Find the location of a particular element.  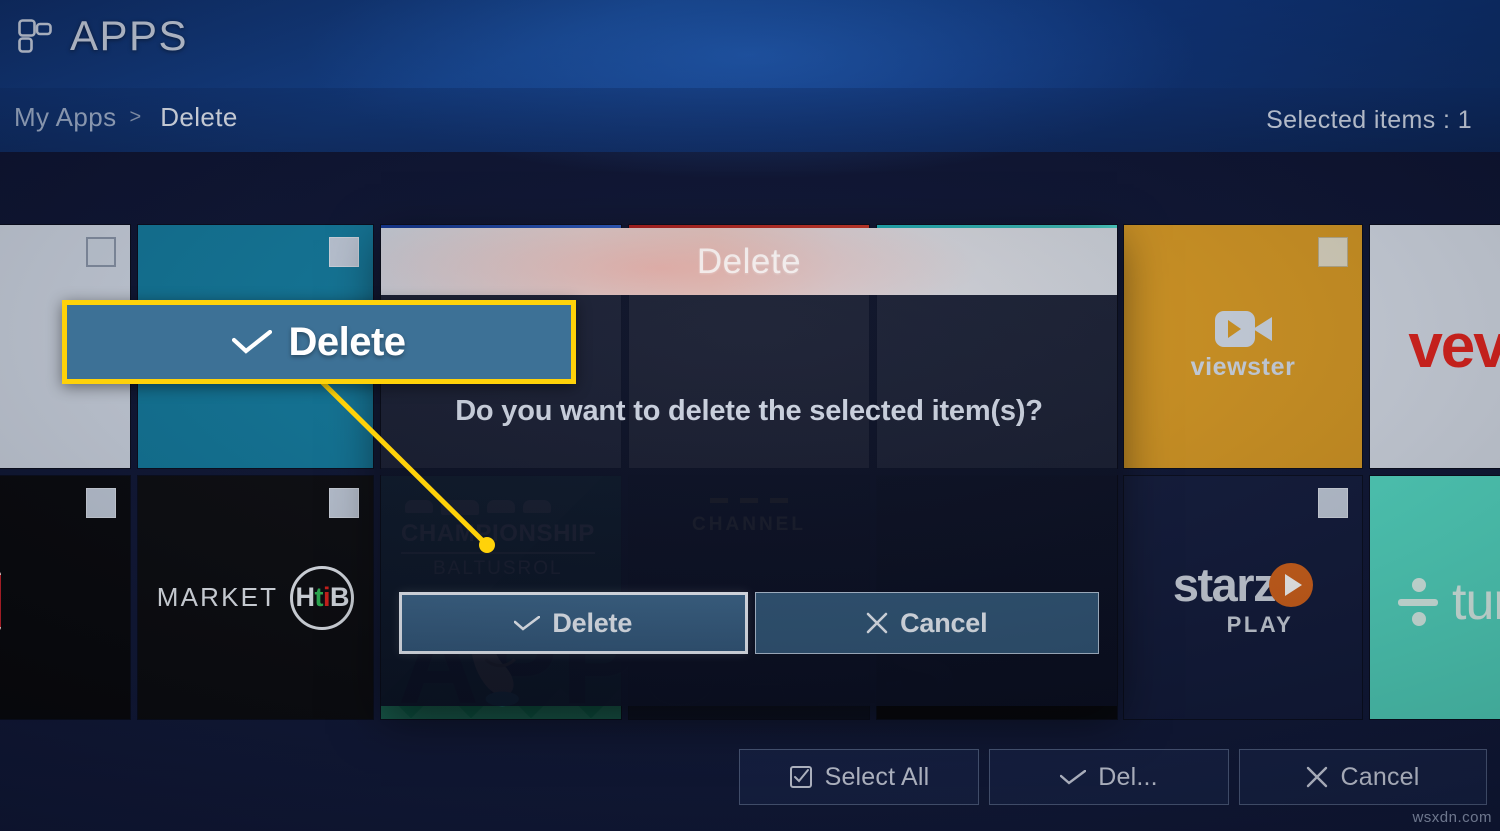

select-all-button: Select All is located at coordinates (859, 777).